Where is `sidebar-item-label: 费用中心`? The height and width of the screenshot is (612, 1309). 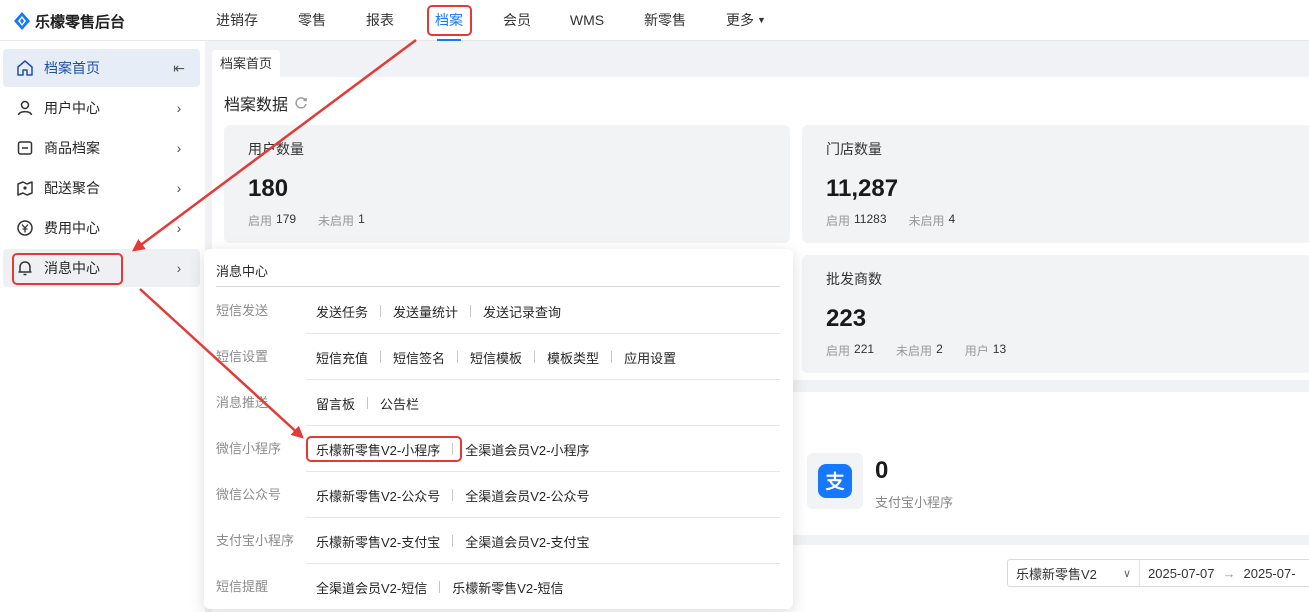
sidebar-item-label: 费用中心 is located at coordinates (72, 228).